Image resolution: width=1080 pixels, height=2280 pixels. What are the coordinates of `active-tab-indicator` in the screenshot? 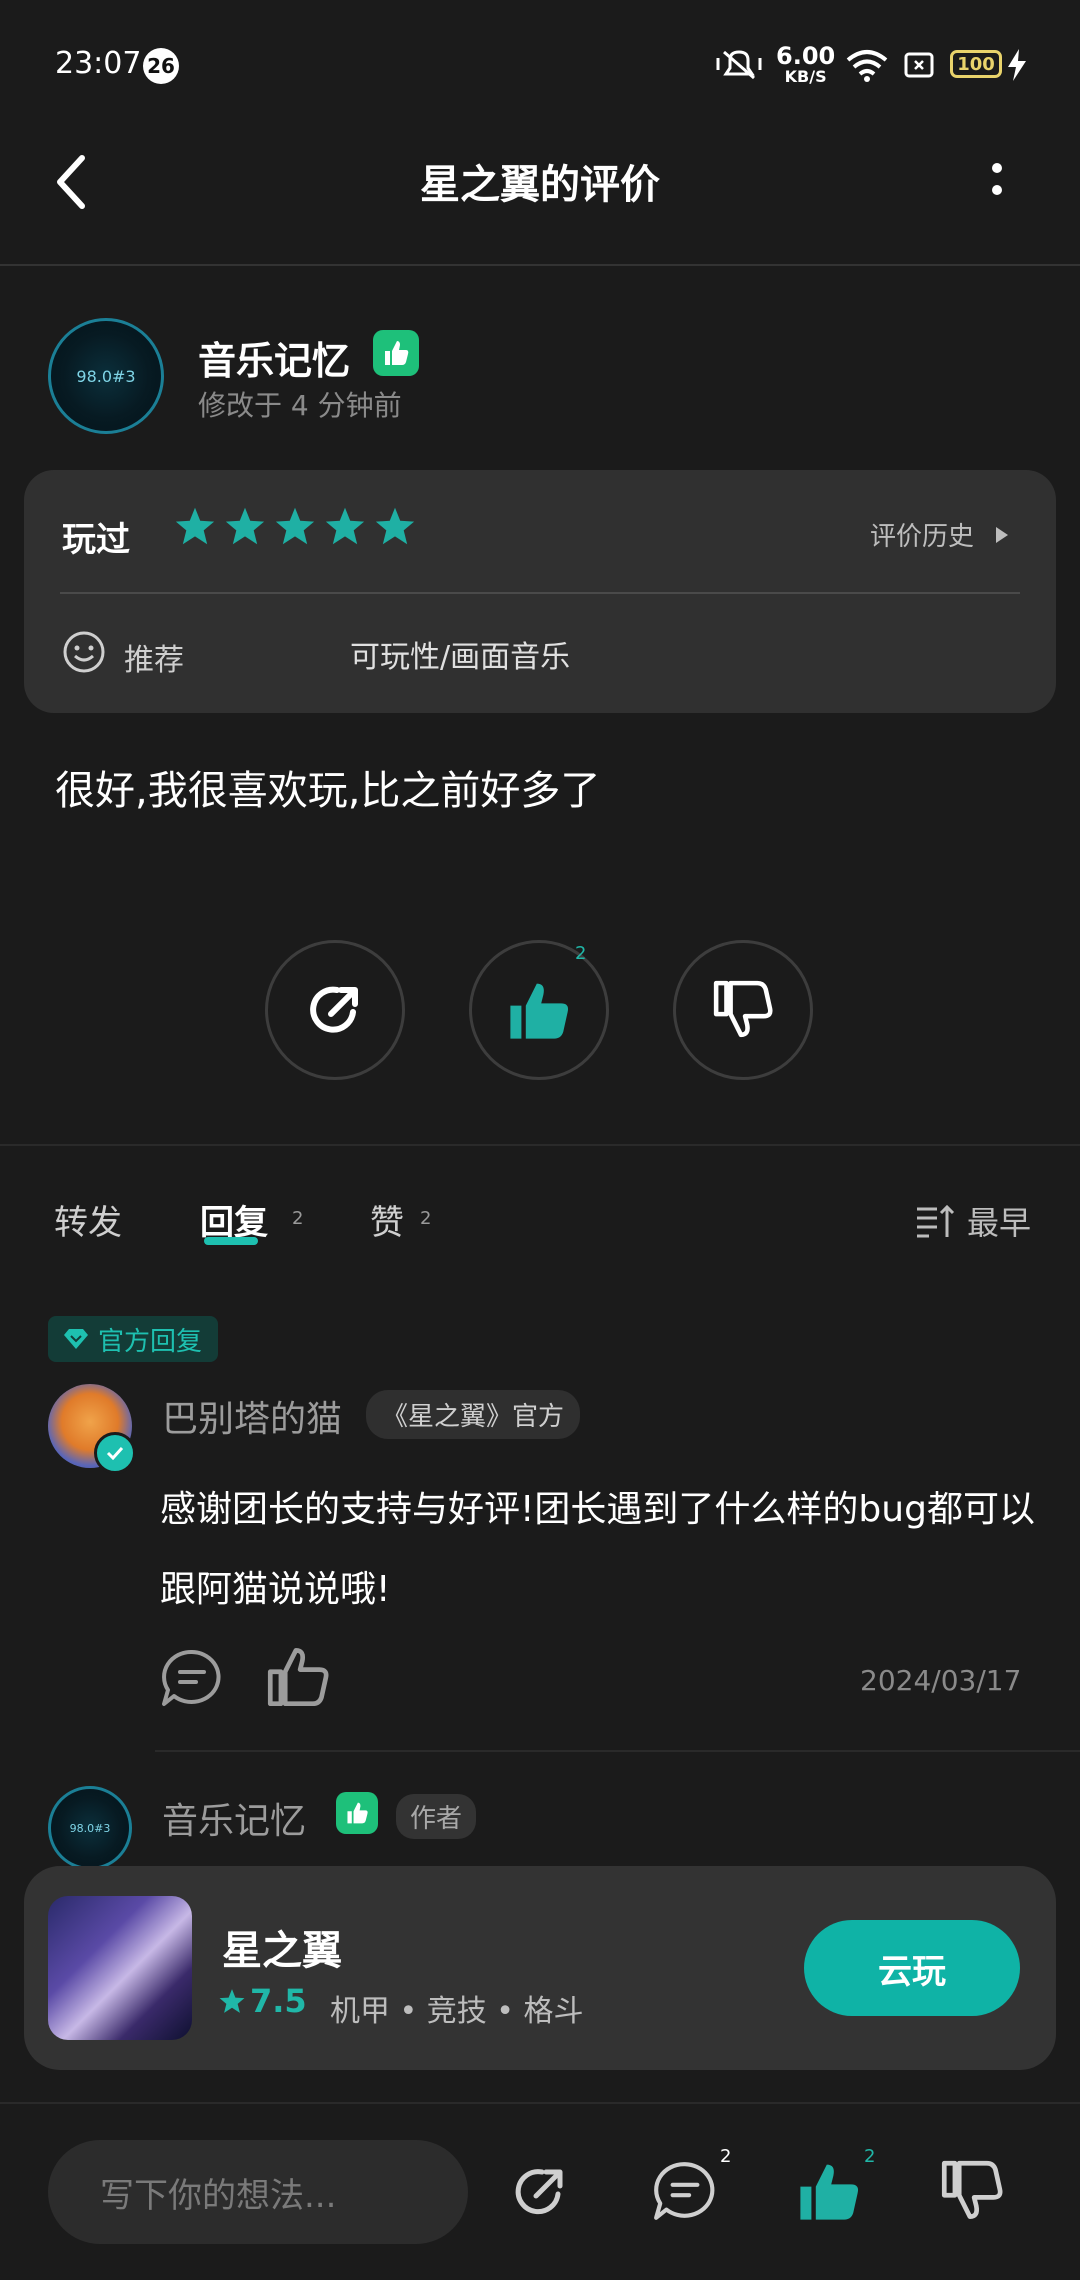 It's located at (231, 1241).